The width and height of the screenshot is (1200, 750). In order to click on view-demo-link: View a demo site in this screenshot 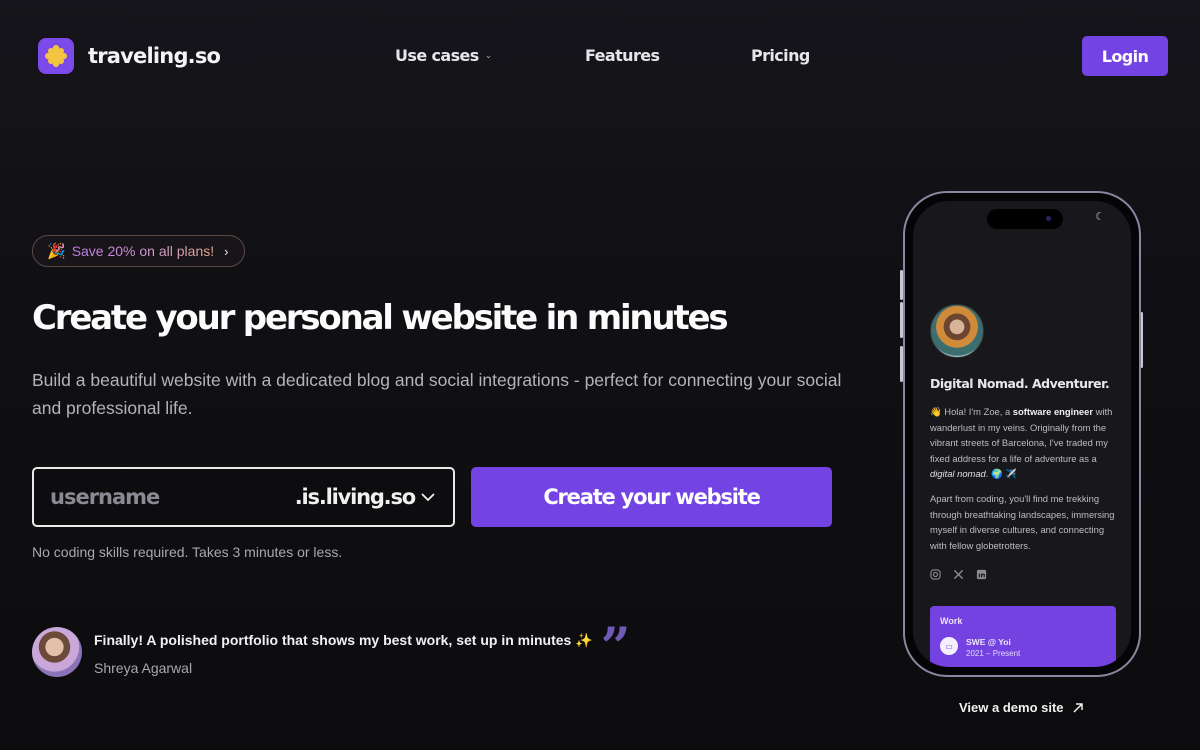, I will do `click(1021, 707)`.